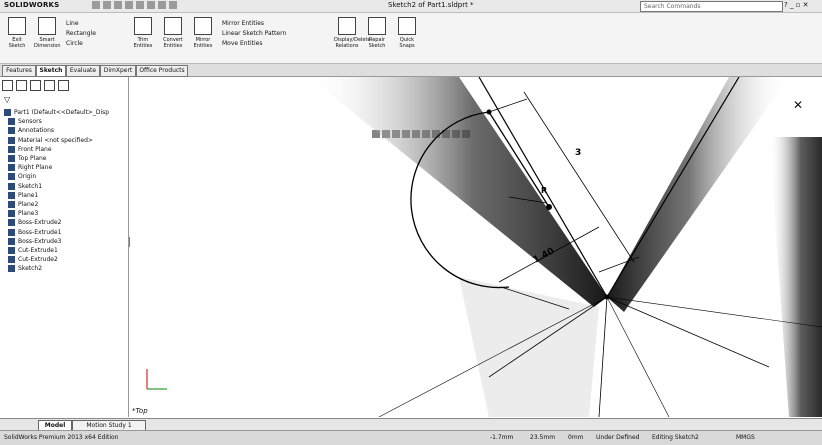 Image resolution: width=822 pixels, height=445 pixels. What do you see at coordinates (267, 34) in the screenshot?
I see `linear-pattern-tool: Linear Sketch Pattern` at bounding box center [267, 34].